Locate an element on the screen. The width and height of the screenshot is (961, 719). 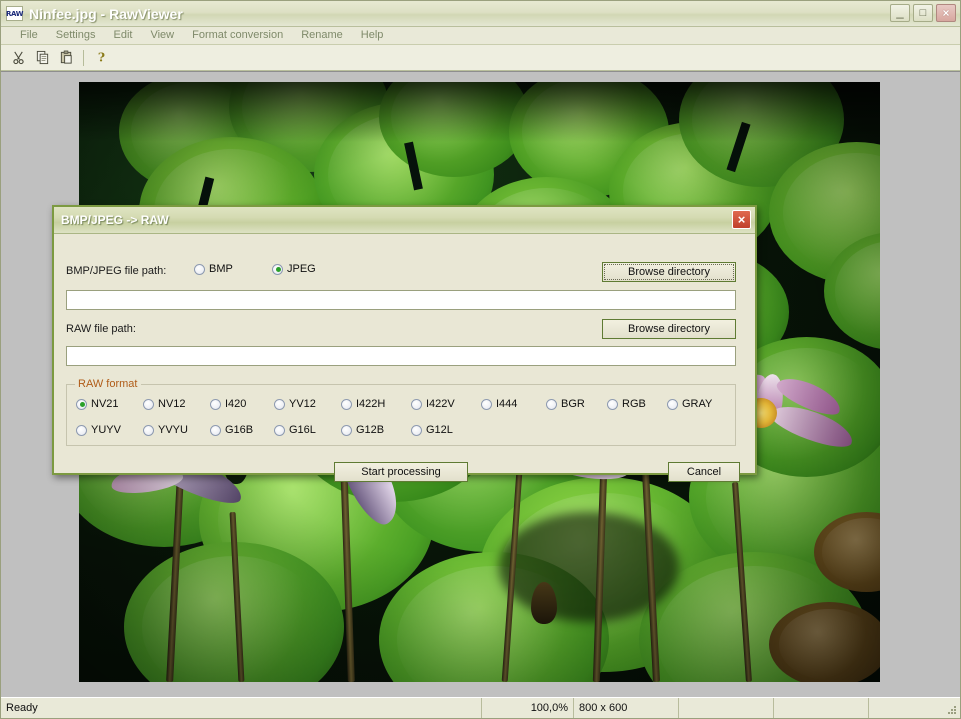
title-bar: RAW Ninfee.jpg - RawViewer _ □ × is located at coordinates (480, 14).